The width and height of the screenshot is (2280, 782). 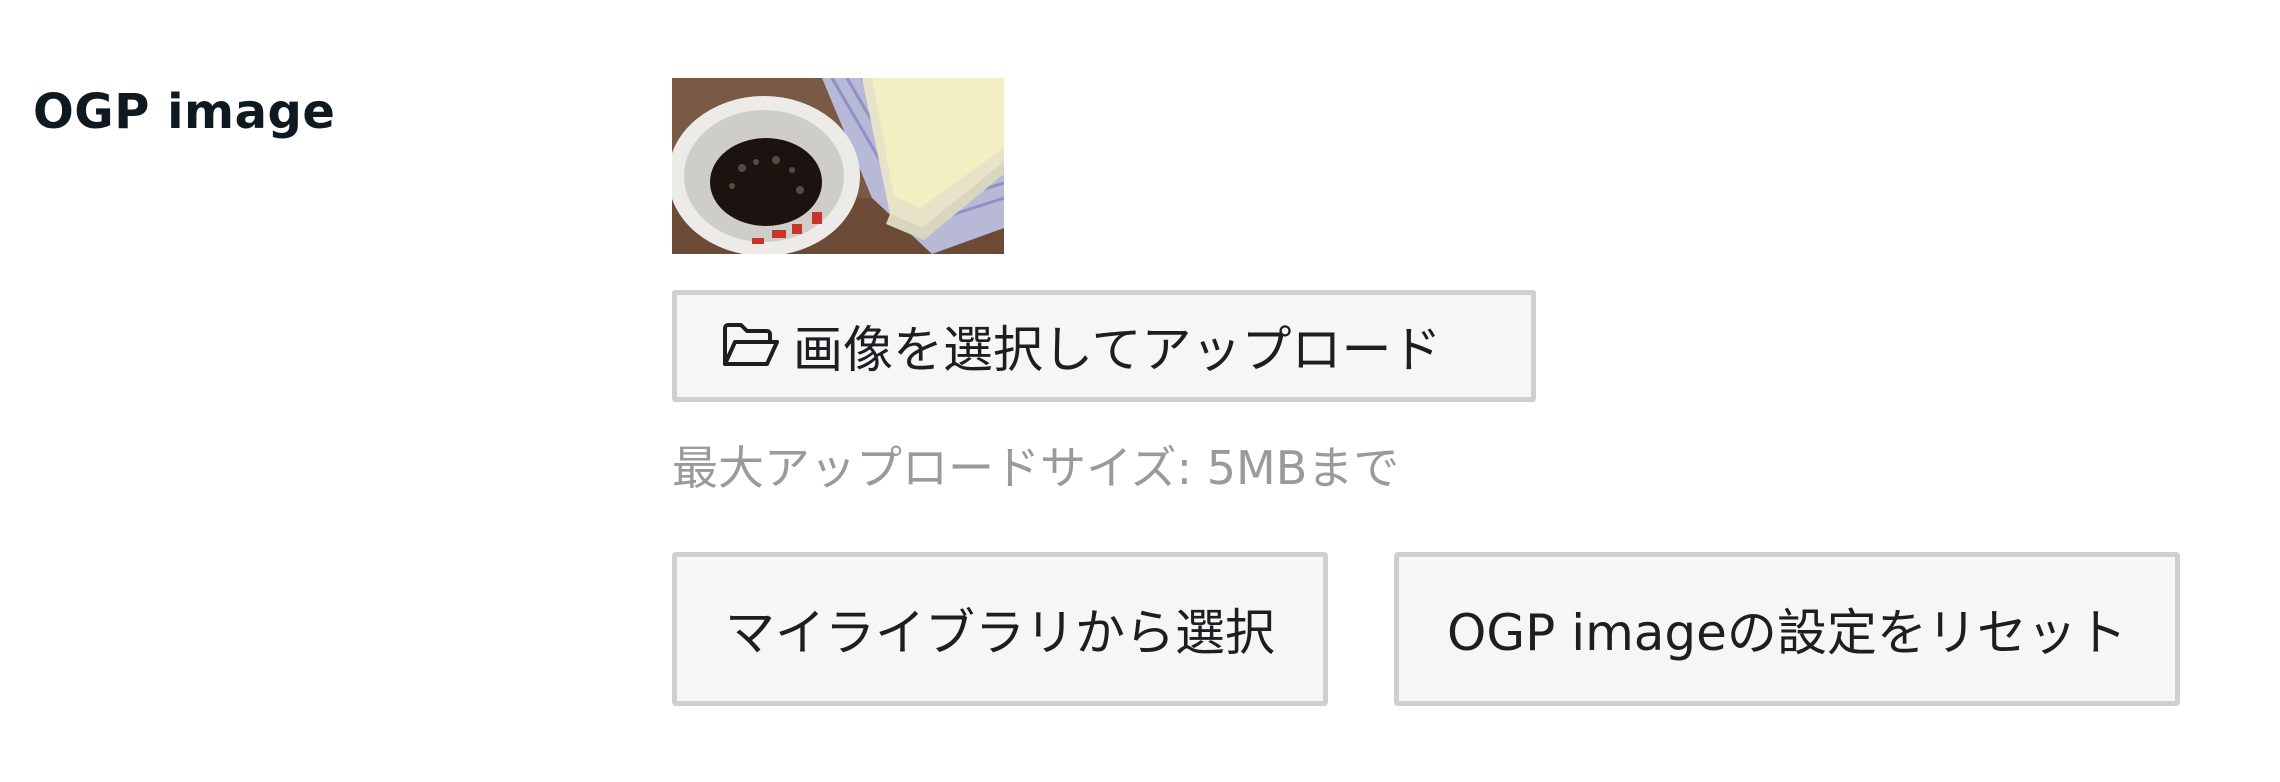 What do you see at coordinates (751, 346) in the screenshot?
I see `folder-open-icon` at bounding box center [751, 346].